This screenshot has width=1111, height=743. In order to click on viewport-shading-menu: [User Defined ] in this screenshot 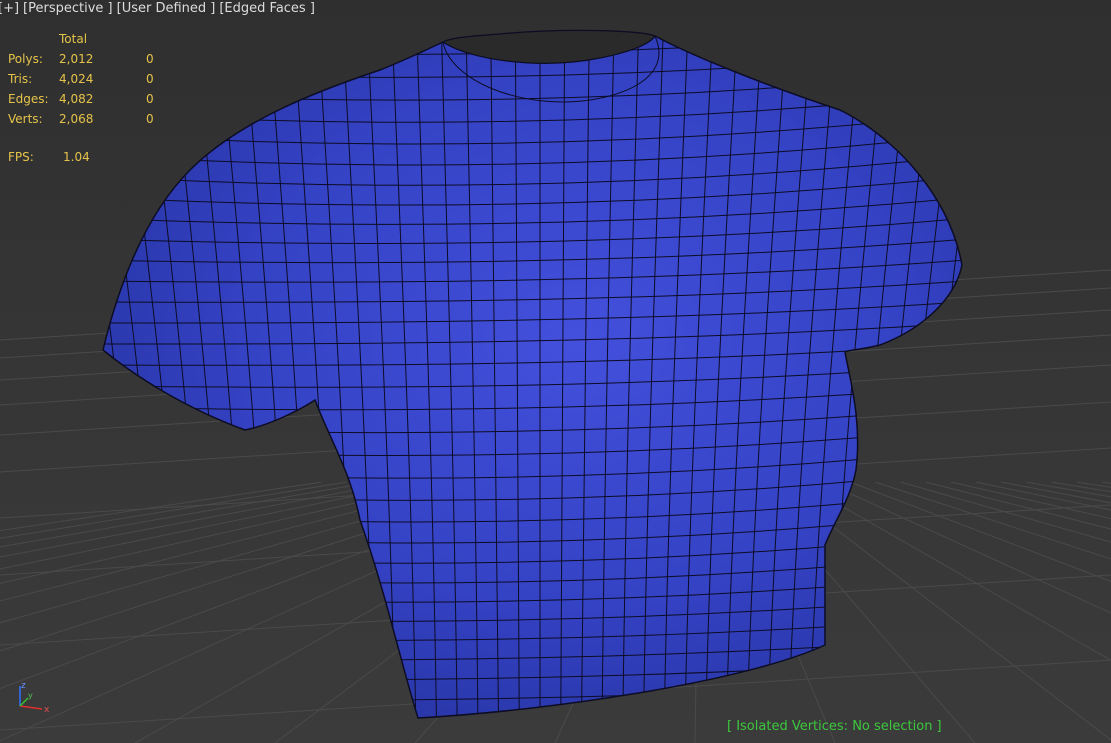, I will do `click(166, 8)`.